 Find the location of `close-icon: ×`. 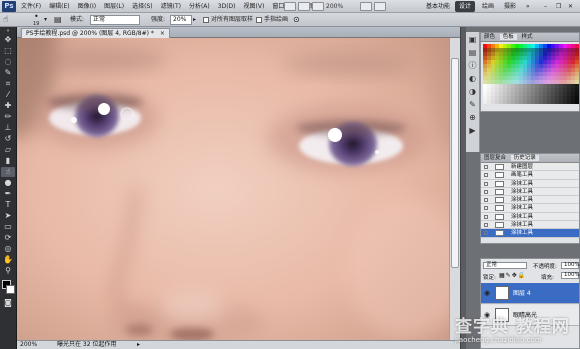

close-icon: × is located at coordinates (162, 33).